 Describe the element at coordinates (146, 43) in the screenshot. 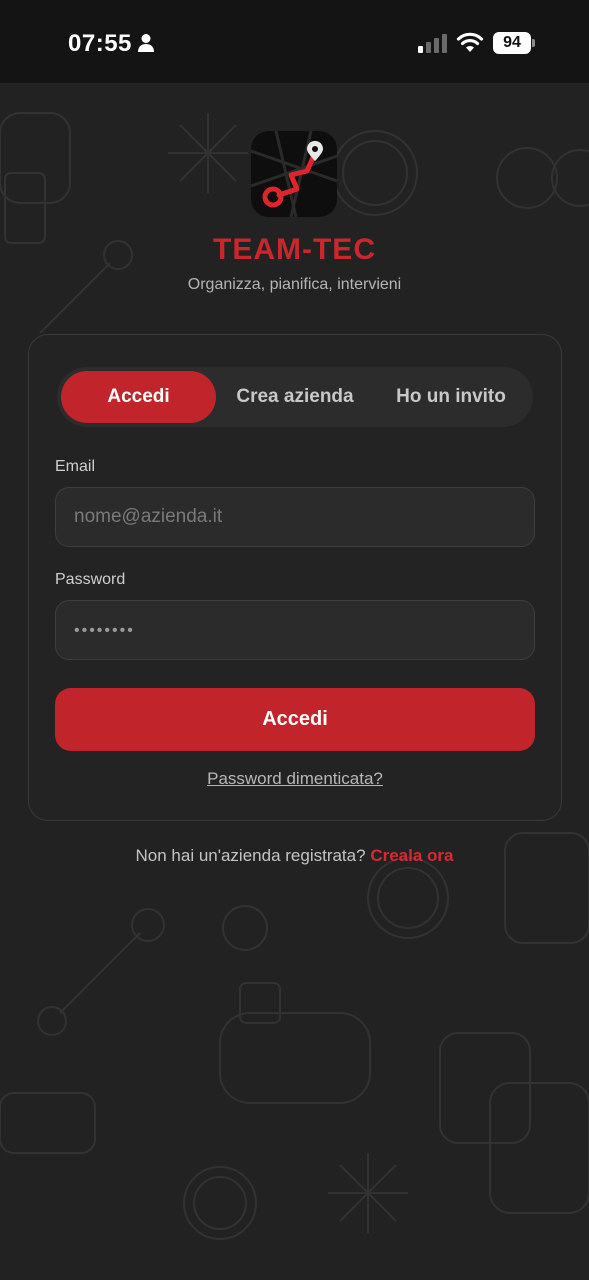

I see `person-icon` at that location.